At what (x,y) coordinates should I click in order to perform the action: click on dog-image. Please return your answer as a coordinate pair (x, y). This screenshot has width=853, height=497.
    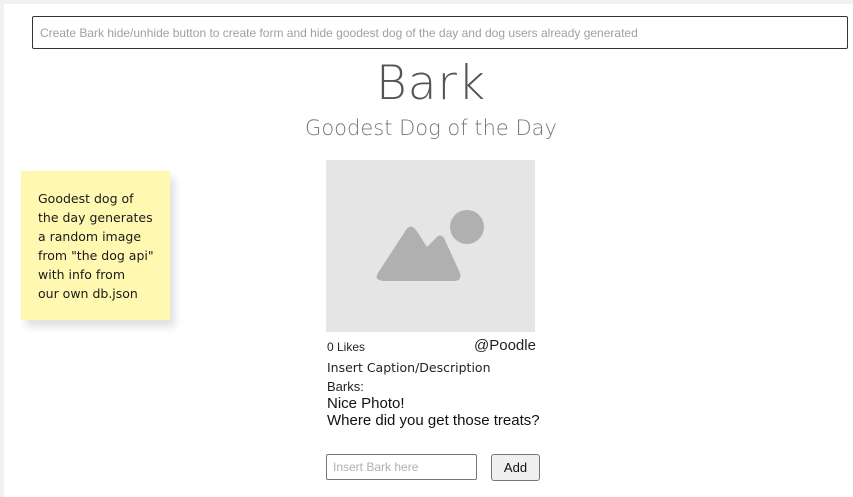
    Looking at the image, I should click on (430, 246).